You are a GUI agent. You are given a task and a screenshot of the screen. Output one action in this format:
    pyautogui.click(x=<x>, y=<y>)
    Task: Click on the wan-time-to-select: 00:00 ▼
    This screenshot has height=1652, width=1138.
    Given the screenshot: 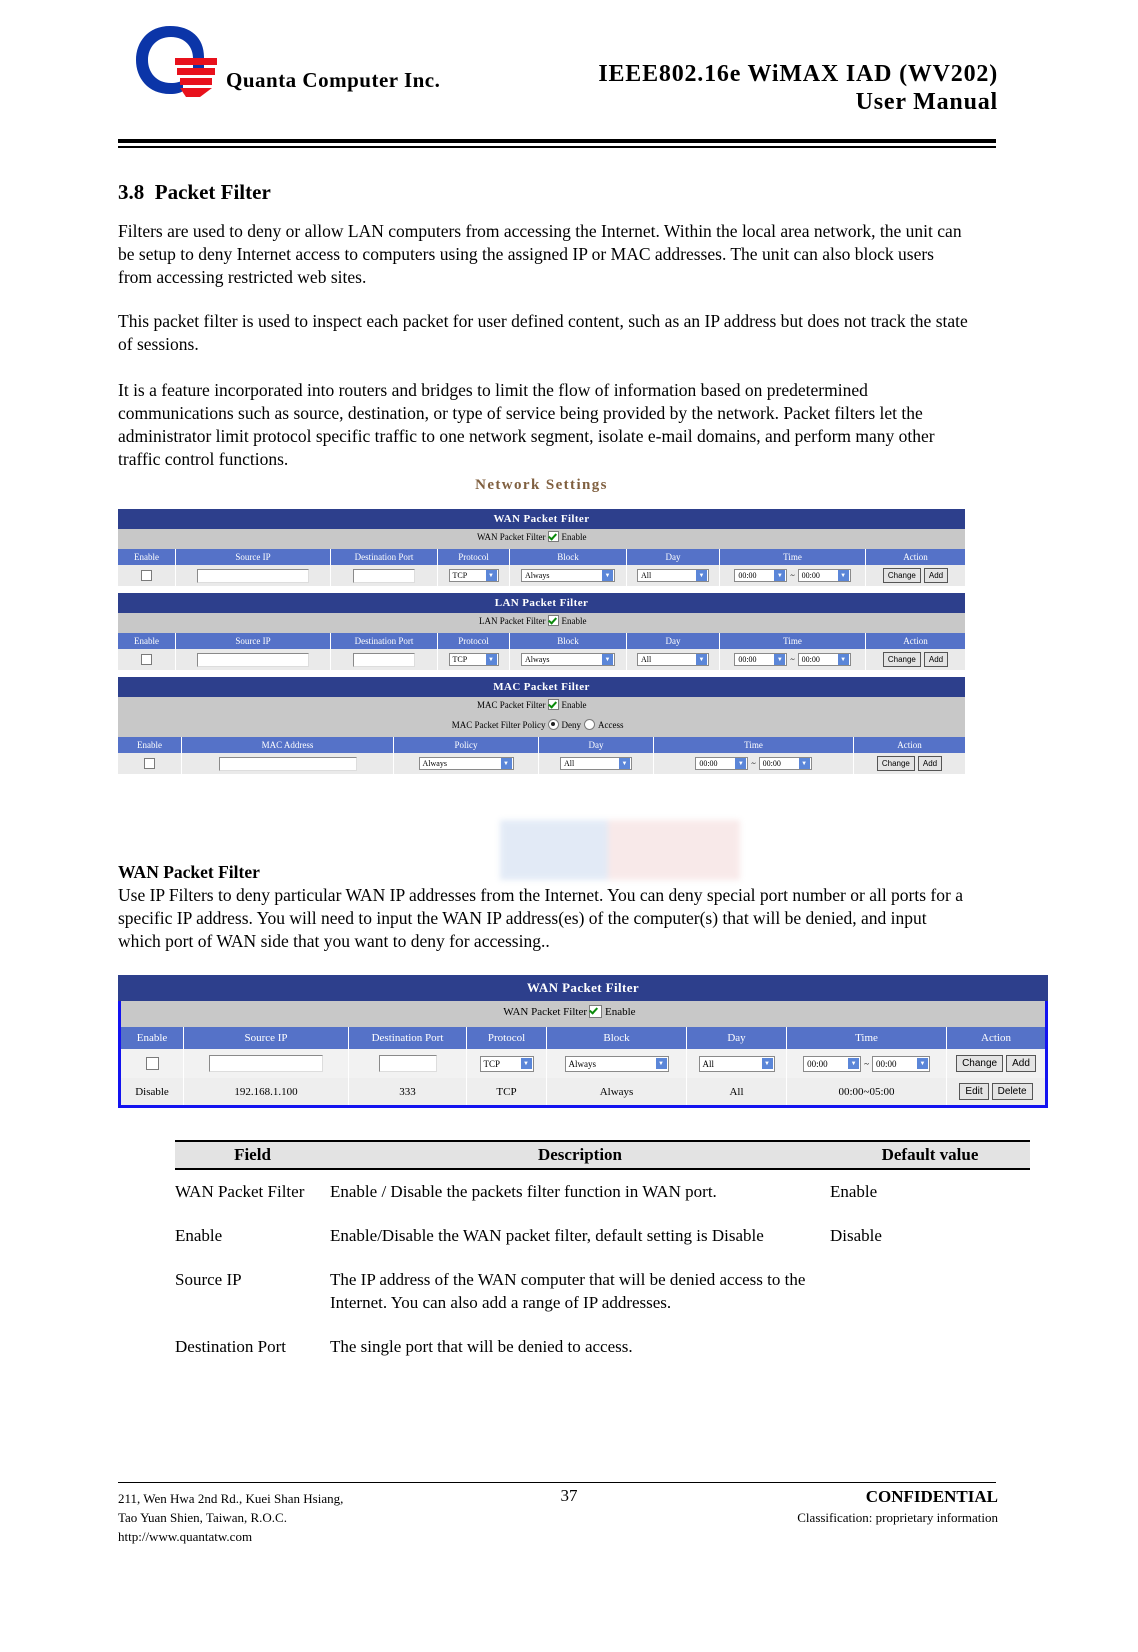 What is the action you would take?
    pyautogui.click(x=824, y=575)
    